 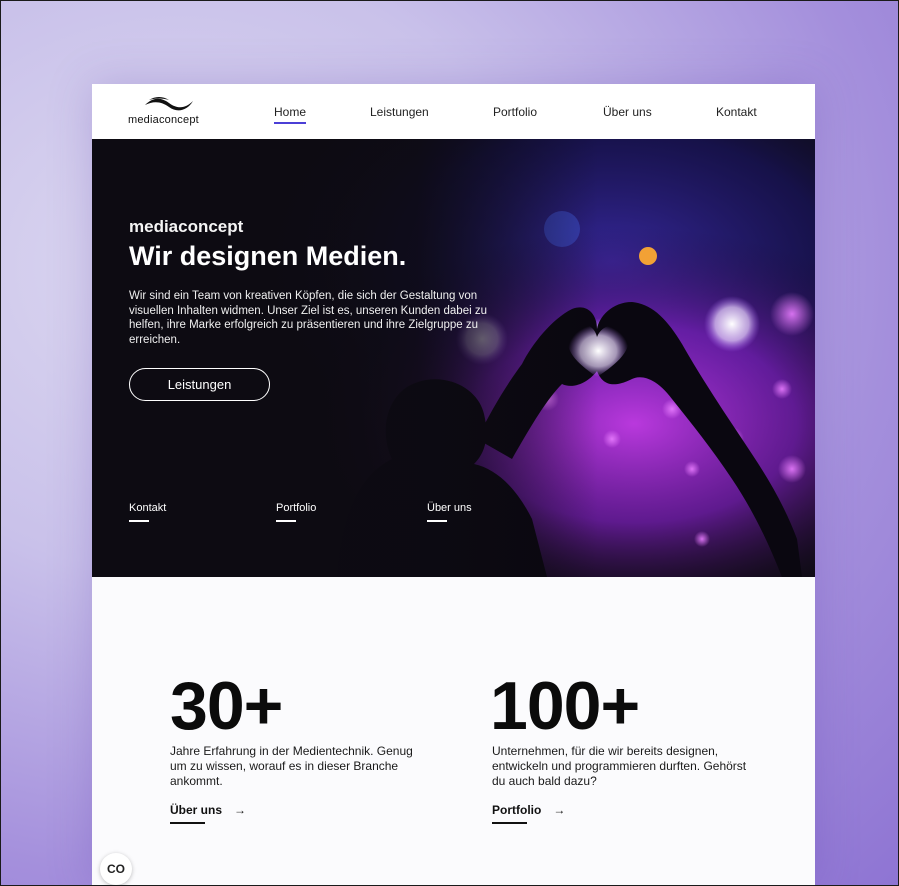 What do you see at coordinates (565, 706) in the screenshot?
I see `stat-number-companies: 100+` at bounding box center [565, 706].